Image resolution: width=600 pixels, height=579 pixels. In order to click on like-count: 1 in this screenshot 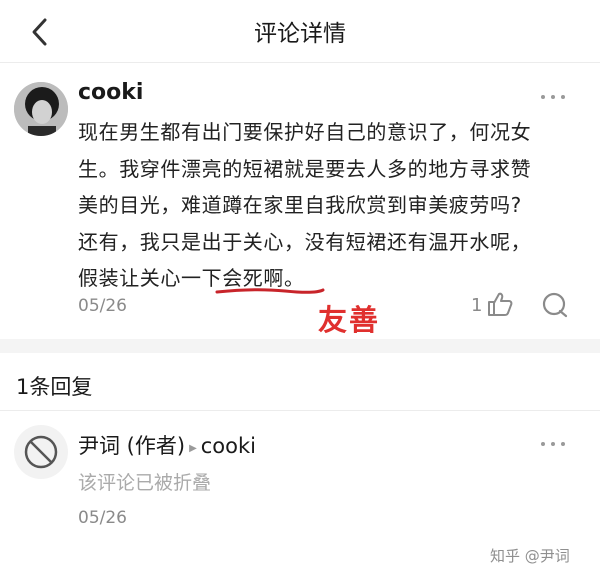, I will do `click(477, 305)`.